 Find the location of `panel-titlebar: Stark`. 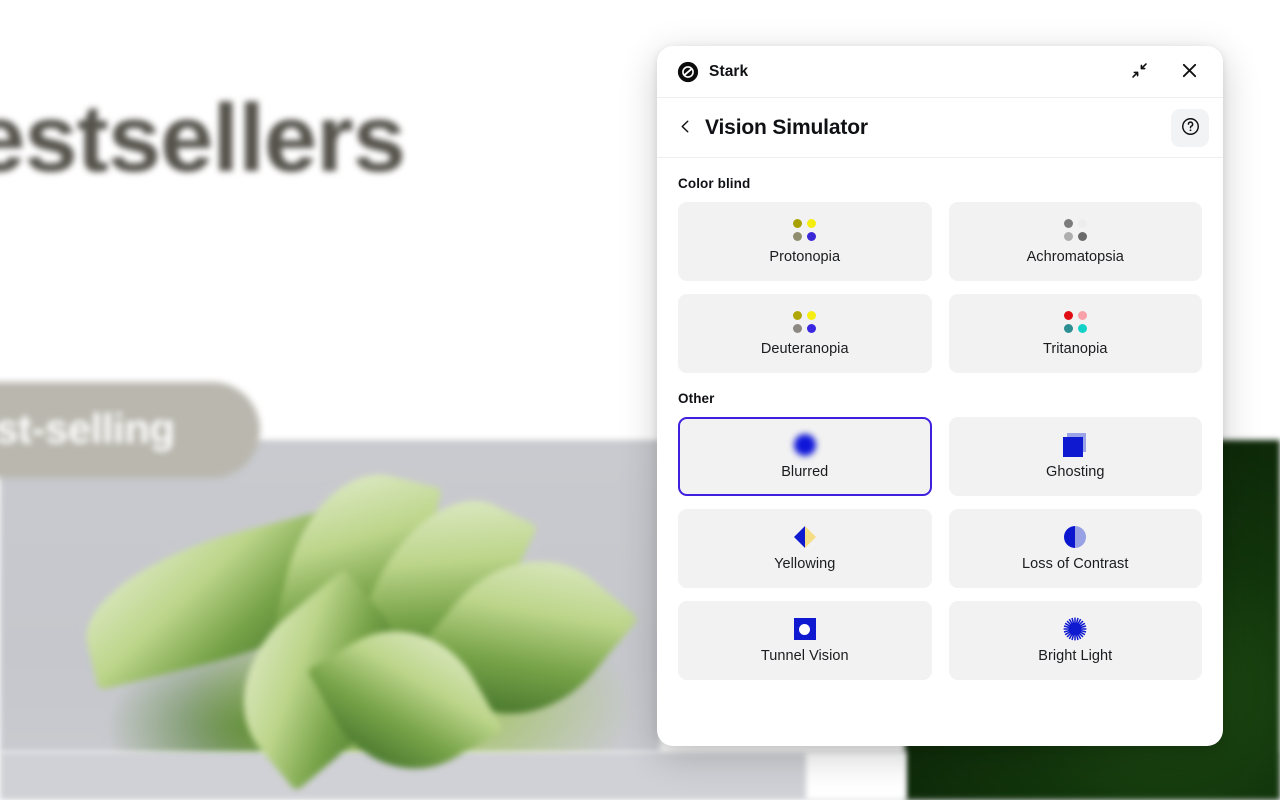

panel-titlebar: Stark is located at coordinates (940, 72).